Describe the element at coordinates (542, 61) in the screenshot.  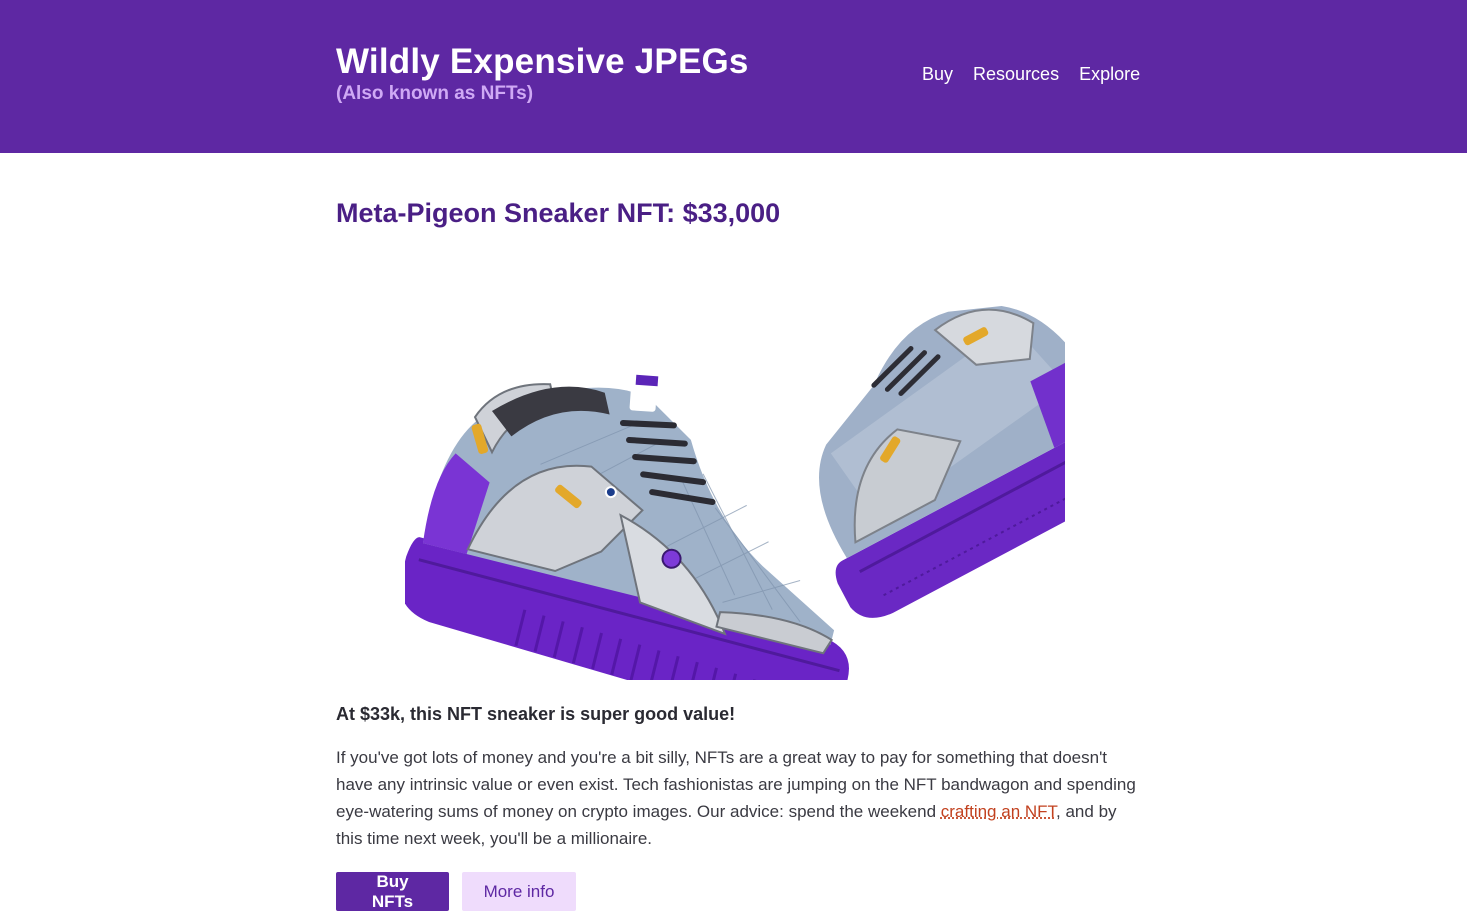
I see `site-title: Wildly Expensive JPEGs` at that location.